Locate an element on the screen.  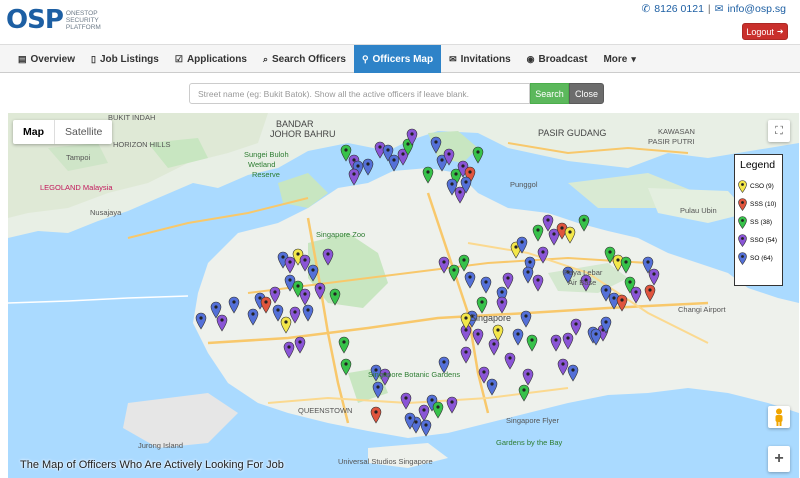
place-label: Singapore Zoo is located at coordinates (341, 234).